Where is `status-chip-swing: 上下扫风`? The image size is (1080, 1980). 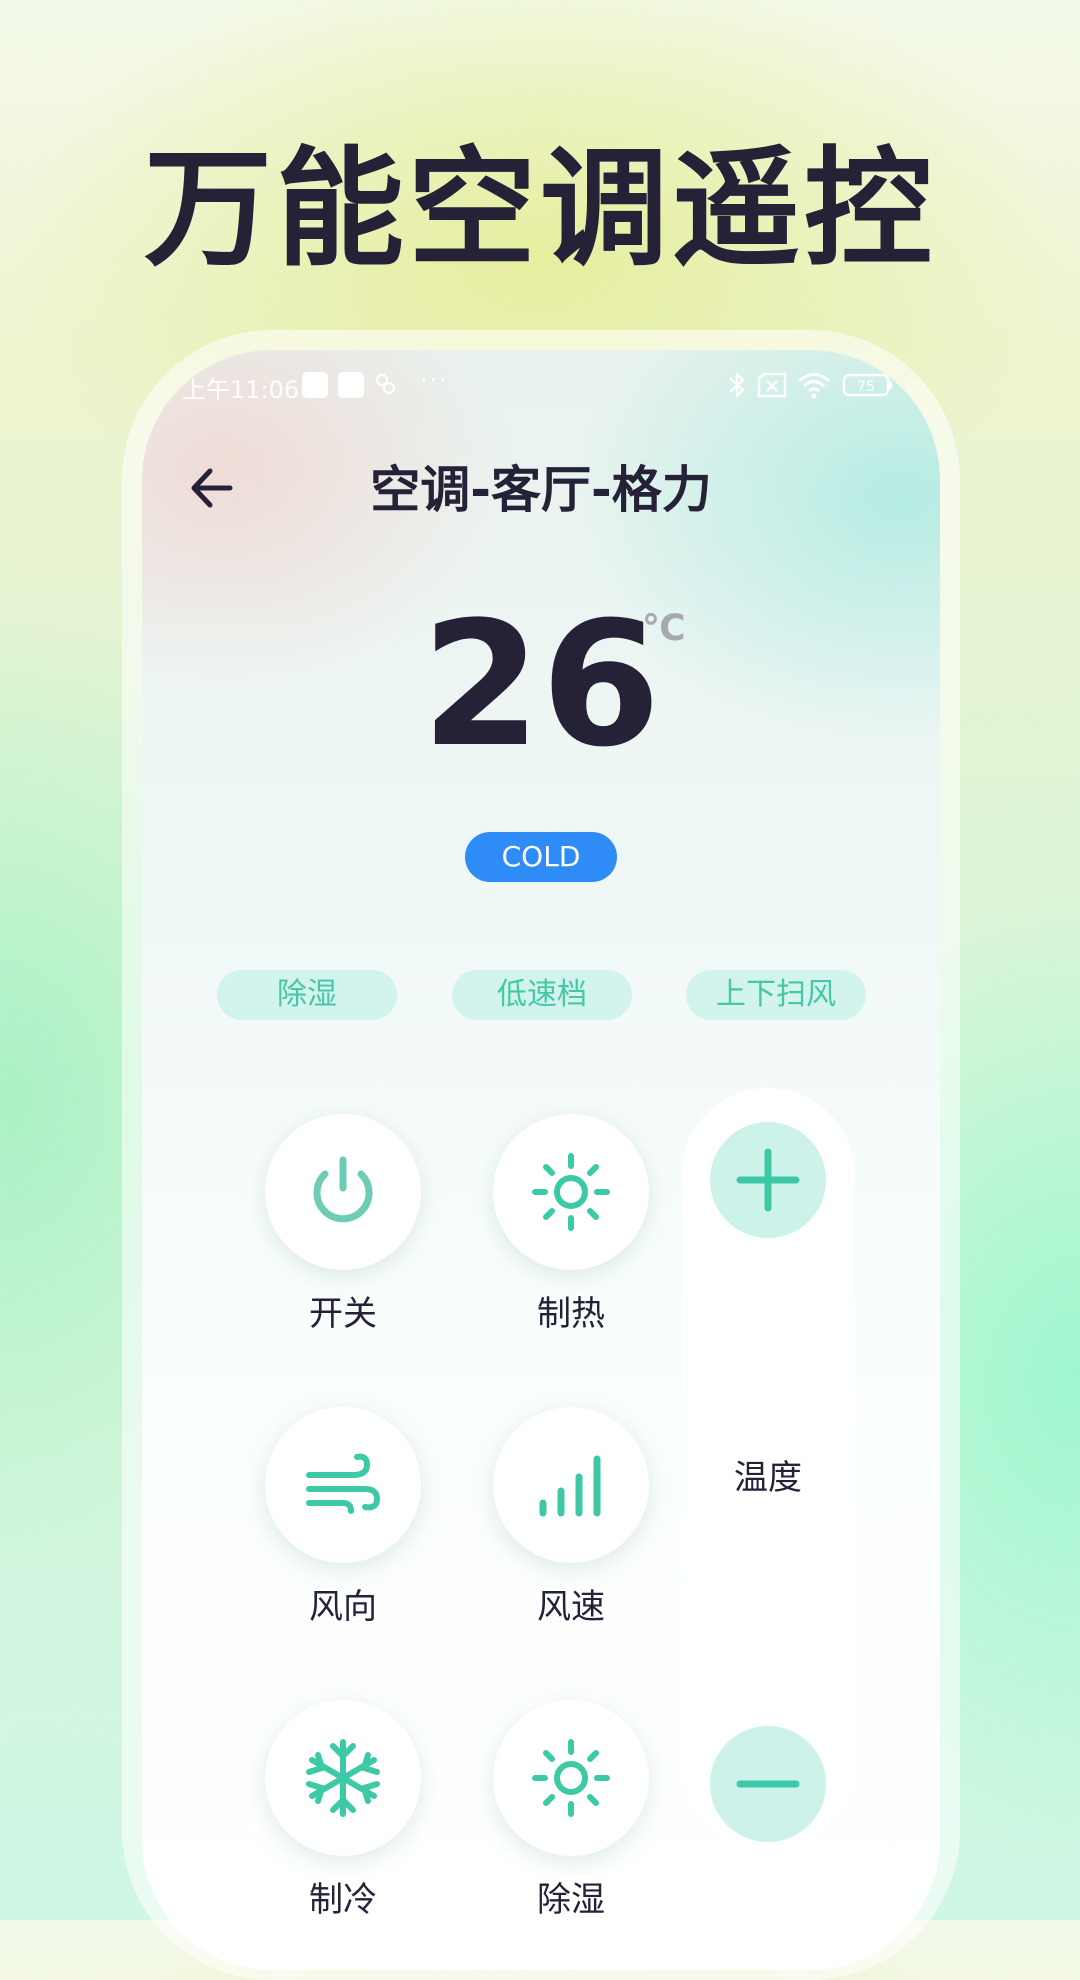 status-chip-swing: 上下扫风 is located at coordinates (776, 995).